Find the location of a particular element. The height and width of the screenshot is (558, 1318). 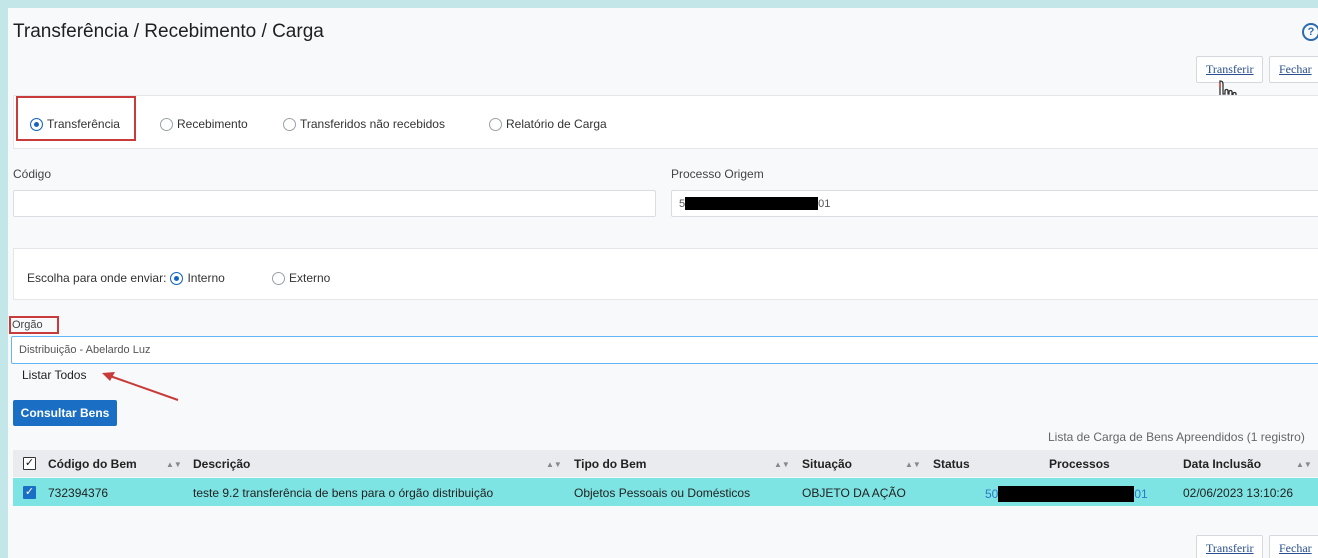

radio-recebimento: Recebimento is located at coordinates (204, 124).